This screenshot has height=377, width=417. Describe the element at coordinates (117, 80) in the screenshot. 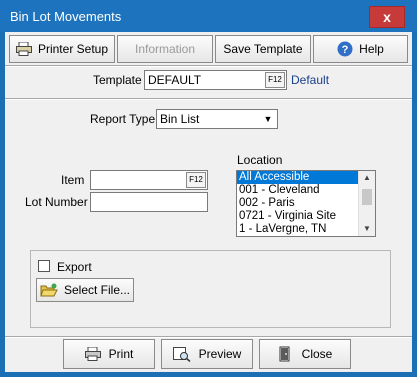

I see `template-label: Template` at that location.